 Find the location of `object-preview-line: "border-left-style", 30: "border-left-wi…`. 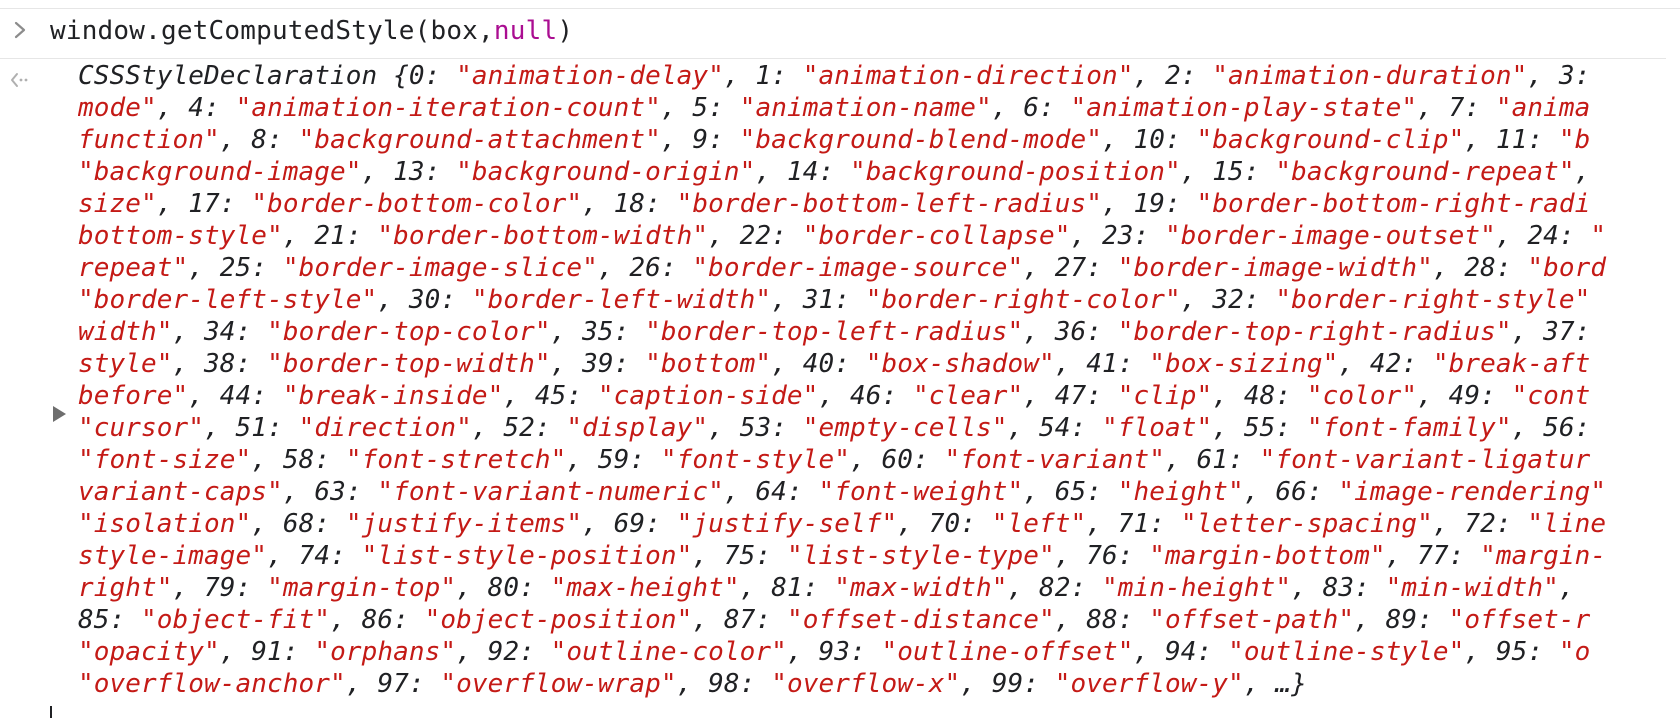

object-preview-line: "border-left-style", 30: "border-left-wi… is located at coordinates (834, 300).